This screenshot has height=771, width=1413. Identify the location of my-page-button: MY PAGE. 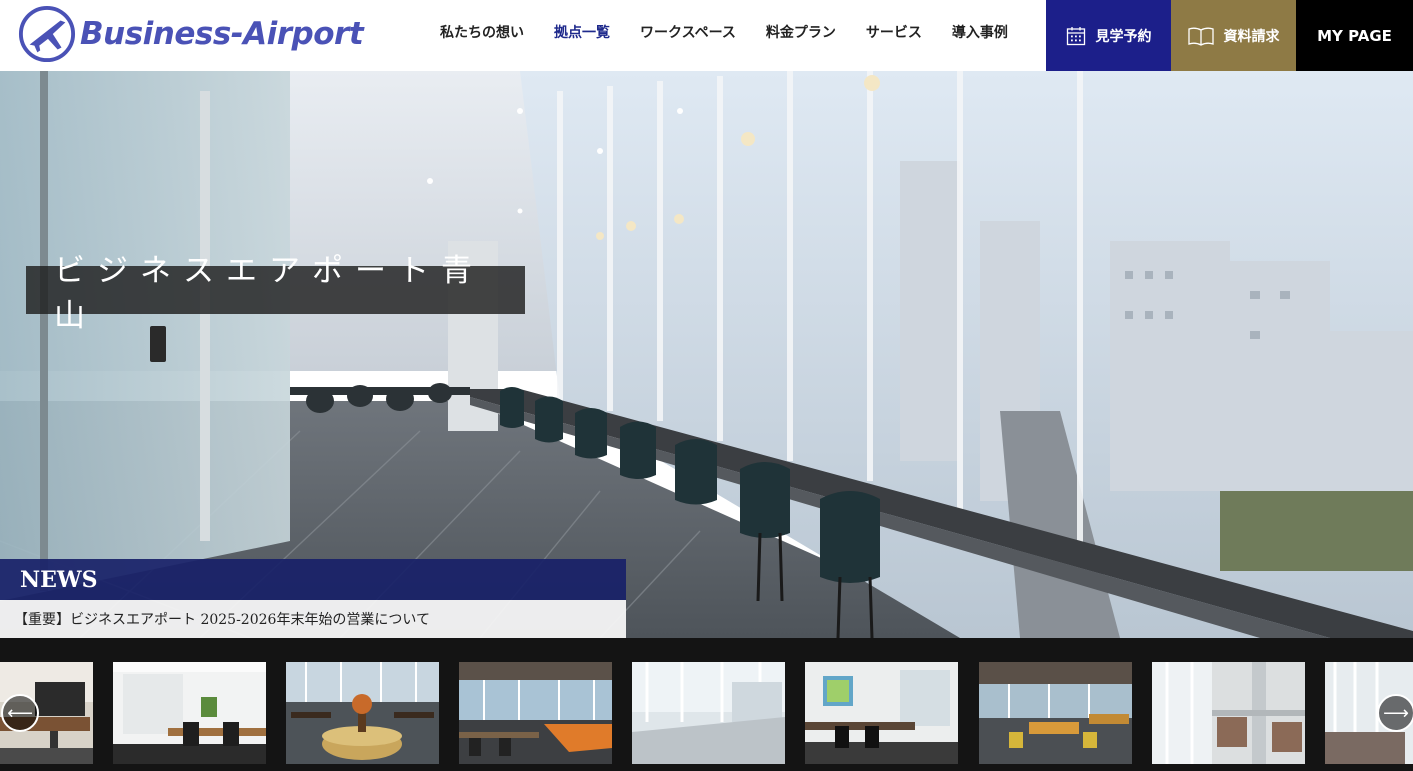
(1354, 35).